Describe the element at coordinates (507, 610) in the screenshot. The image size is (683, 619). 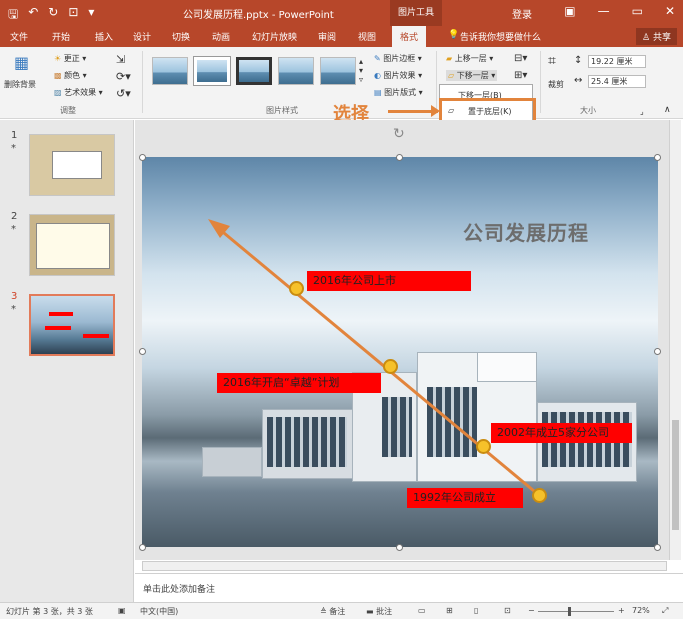
I see `slideshow-icon: ⊡` at that location.